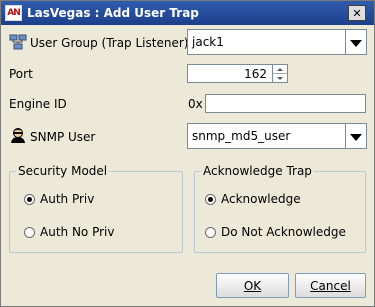  Describe the element at coordinates (195, 104) in the screenshot. I see `engine-id-prefix: 0x` at that location.